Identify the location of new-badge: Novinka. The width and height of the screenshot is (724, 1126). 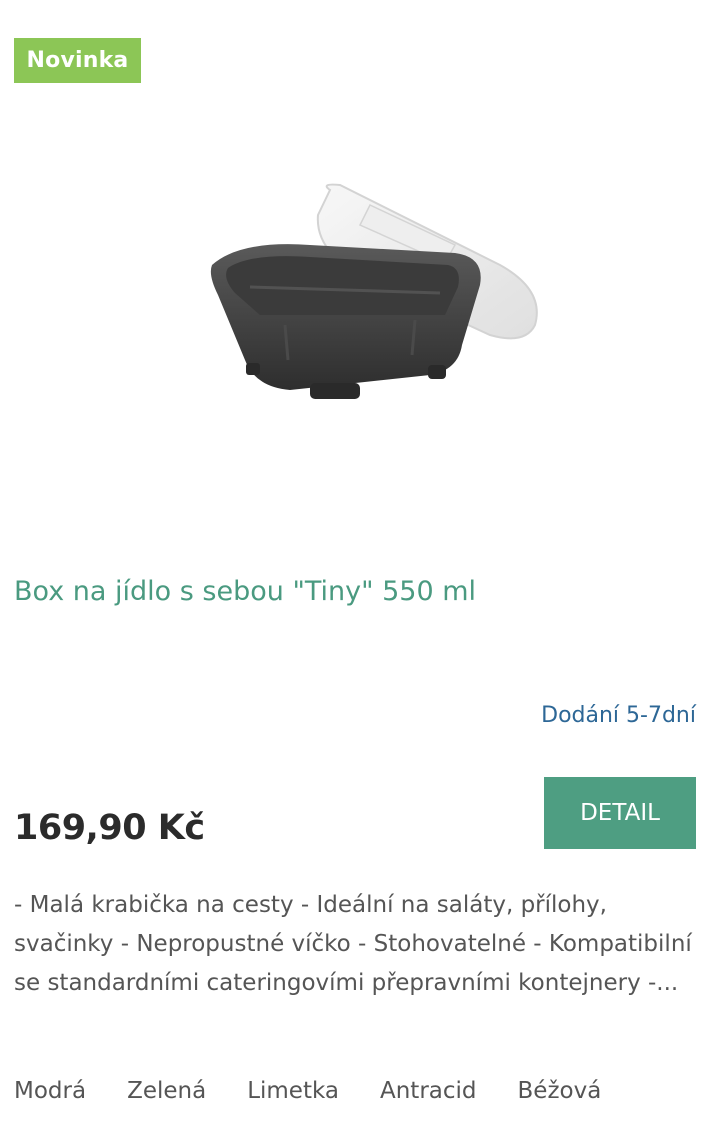
(77, 60).